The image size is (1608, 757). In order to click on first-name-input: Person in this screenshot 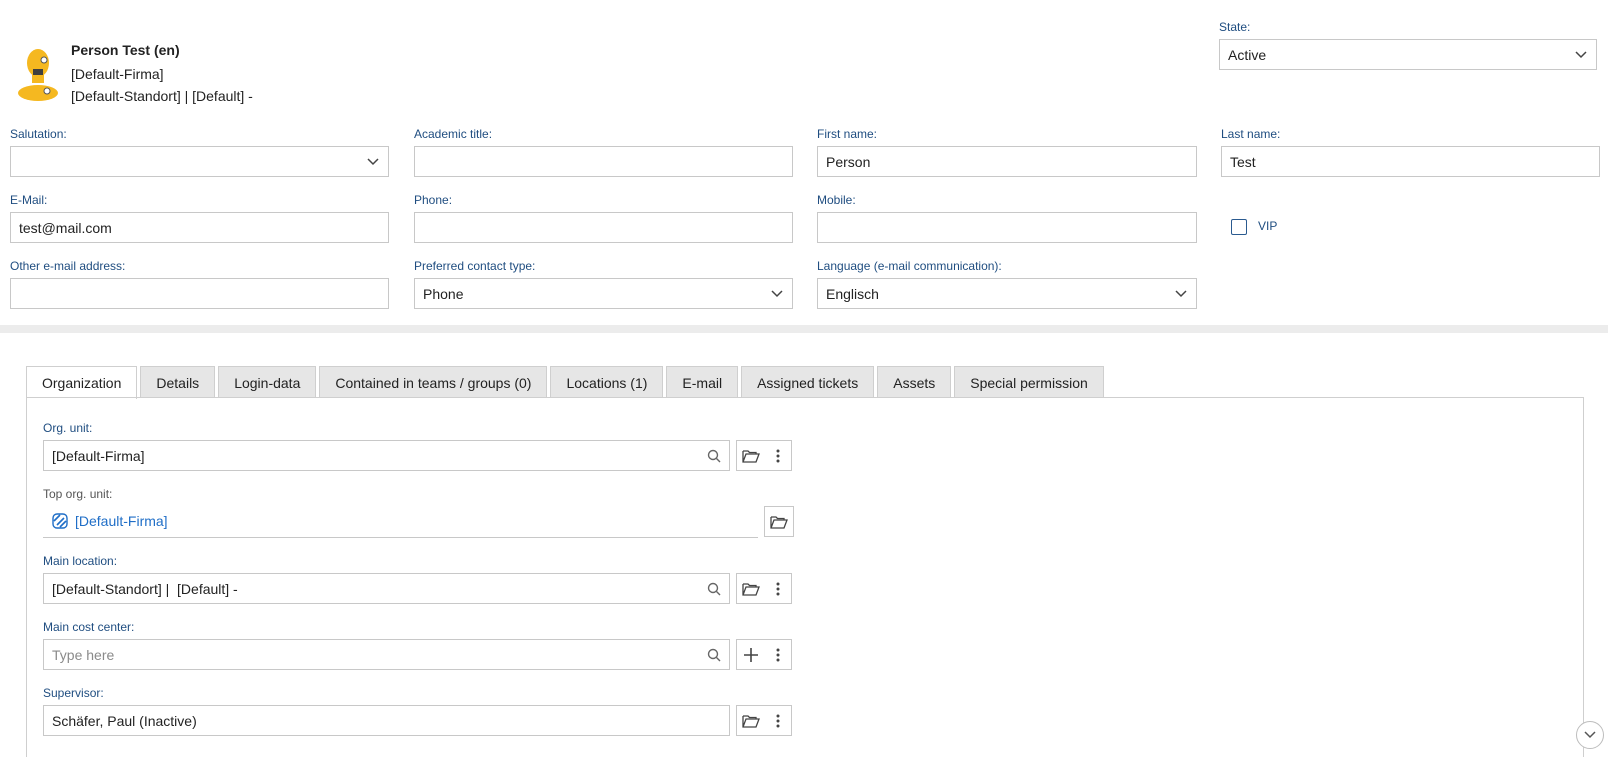, I will do `click(1007, 161)`.